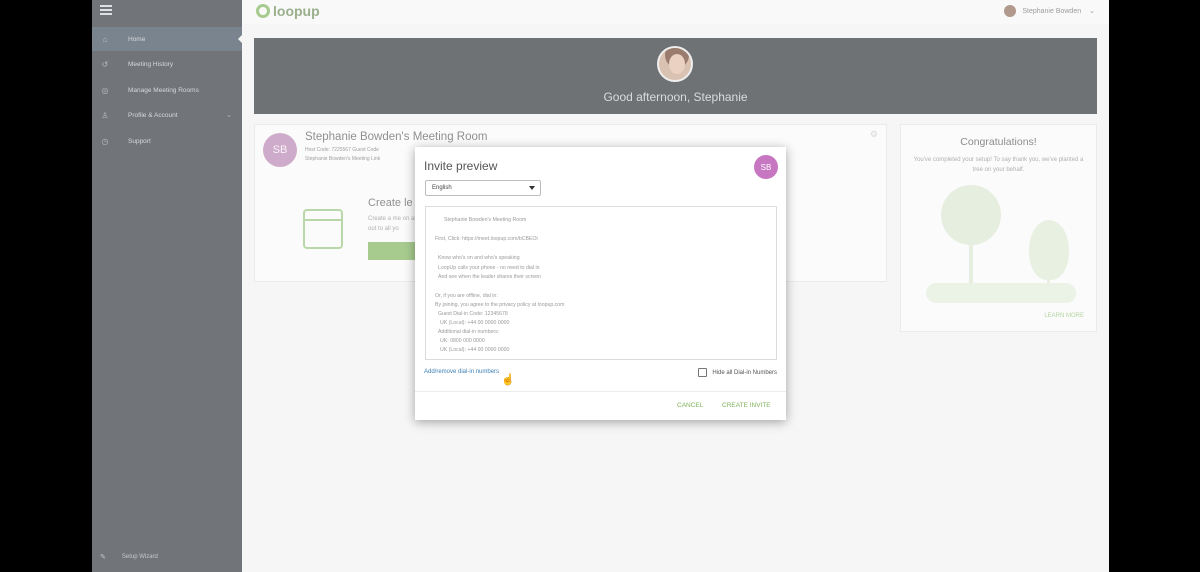 This screenshot has height=572, width=1200. I want to click on divider, so click(600, 391).